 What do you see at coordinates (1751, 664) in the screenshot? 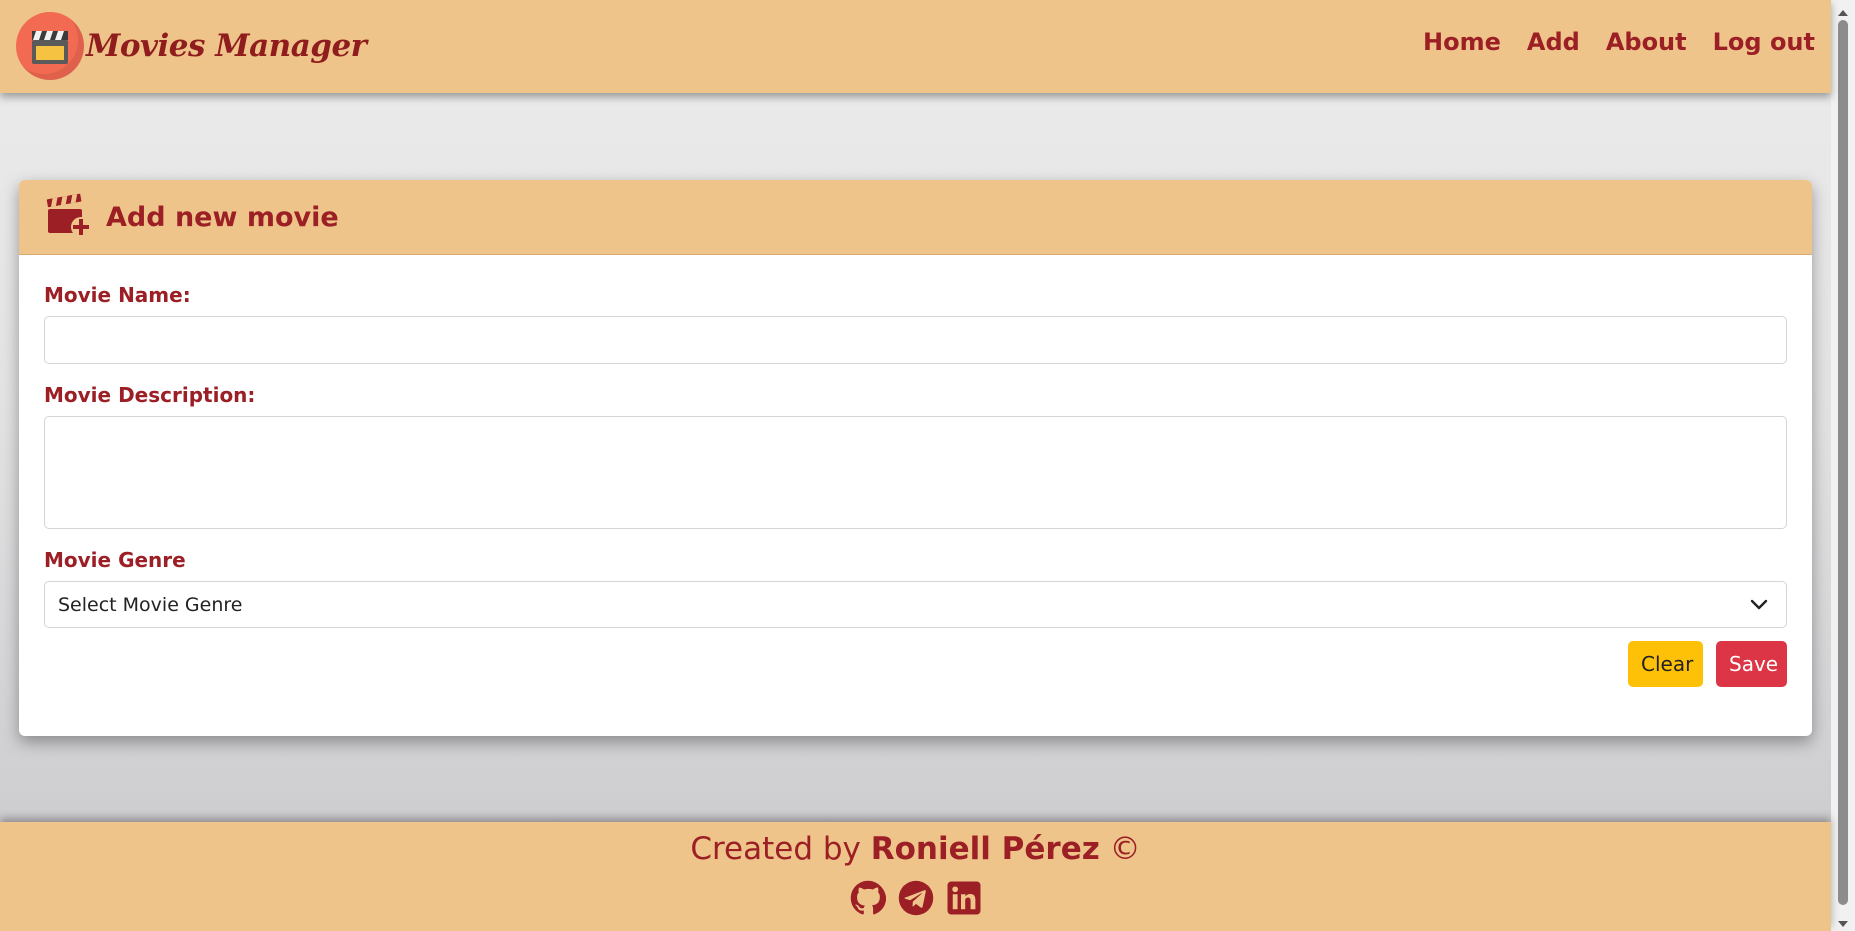
I see `save-button: Save` at bounding box center [1751, 664].